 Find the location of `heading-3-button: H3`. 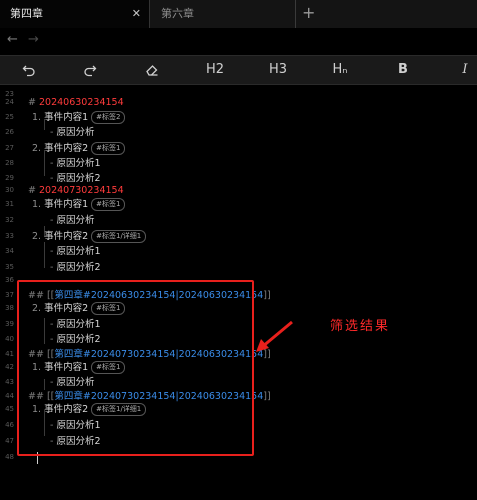

heading-3-button: H3 is located at coordinates (278, 70).